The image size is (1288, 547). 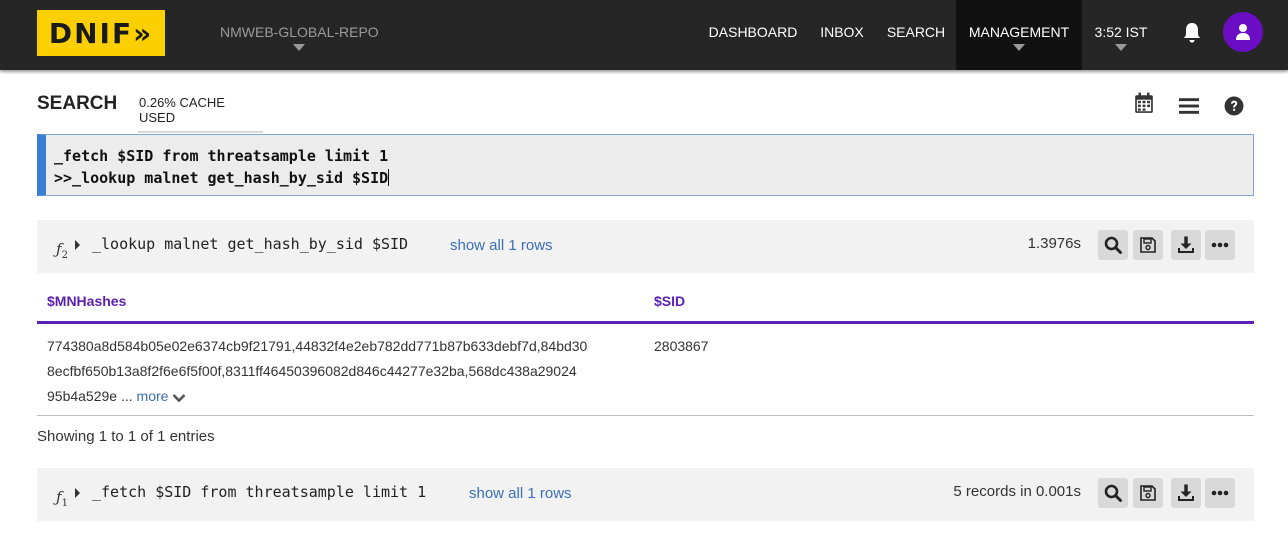 What do you see at coordinates (753, 35) in the screenshot?
I see `nav-dashboard: DASHBOARD` at bounding box center [753, 35].